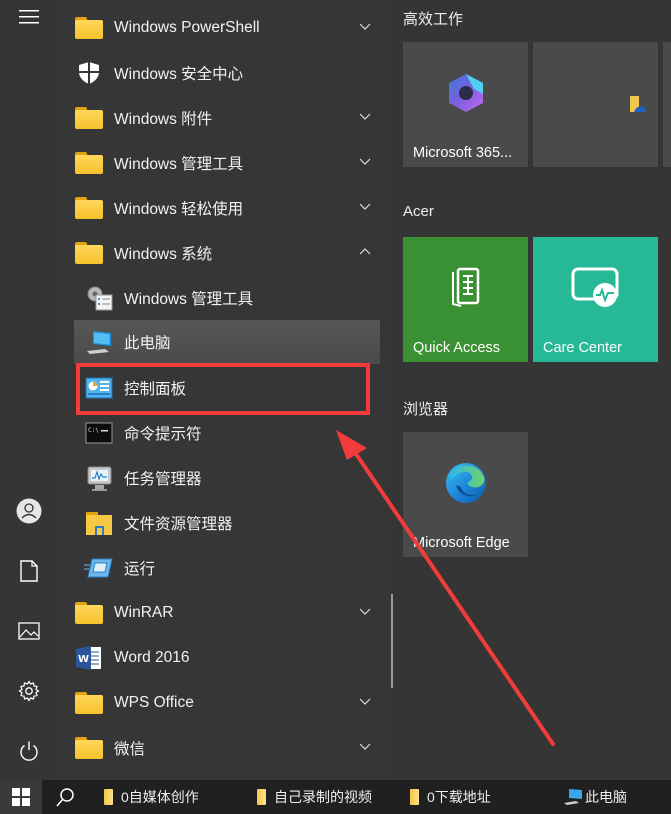 The image size is (671, 814). Describe the element at coordinates (365, 252) in the screenshot. I see `chevron-up-icon` at that location.